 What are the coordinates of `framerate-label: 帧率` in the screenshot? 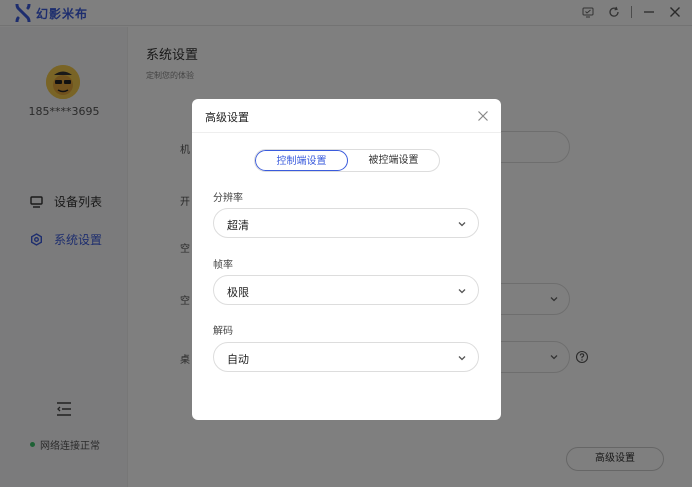 It's located at (223, 265).